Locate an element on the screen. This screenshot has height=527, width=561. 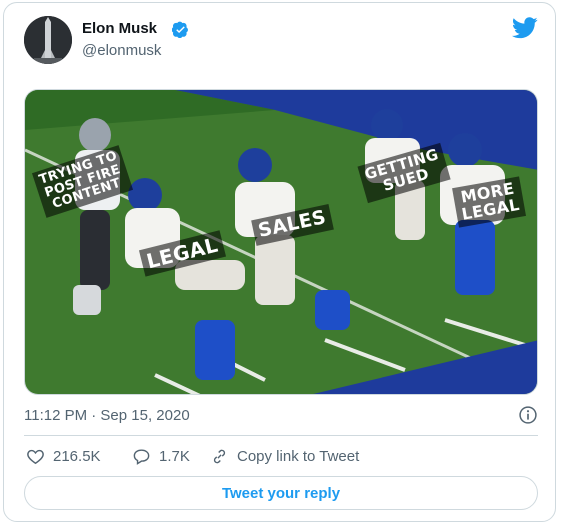
avatar is located at coordinates (48, 40).